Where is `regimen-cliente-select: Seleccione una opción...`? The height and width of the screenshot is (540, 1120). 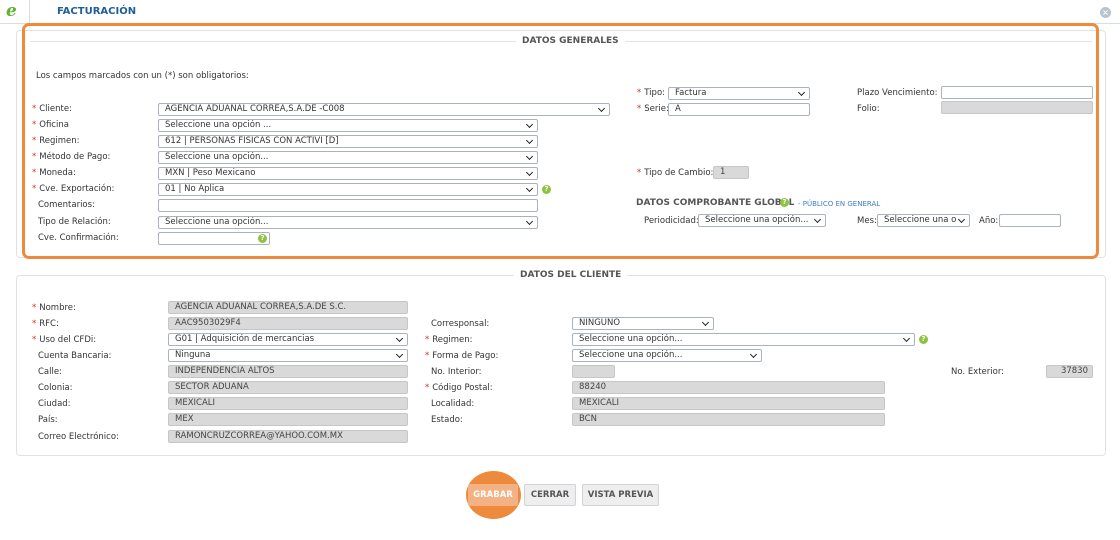 regimen-cliente-select: Seleccione una opción... is located at coordinates (743, 339).